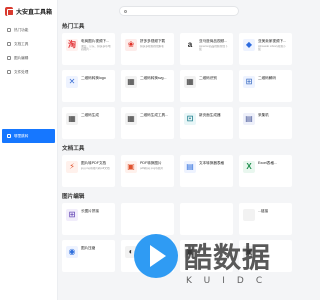 The width and height of the screenshot is (320, 300). What do you see at coordinates (28, 72) in the screenshot?
I see `sidebar-item-files: 文件处理` at bounding box center [28, 72].